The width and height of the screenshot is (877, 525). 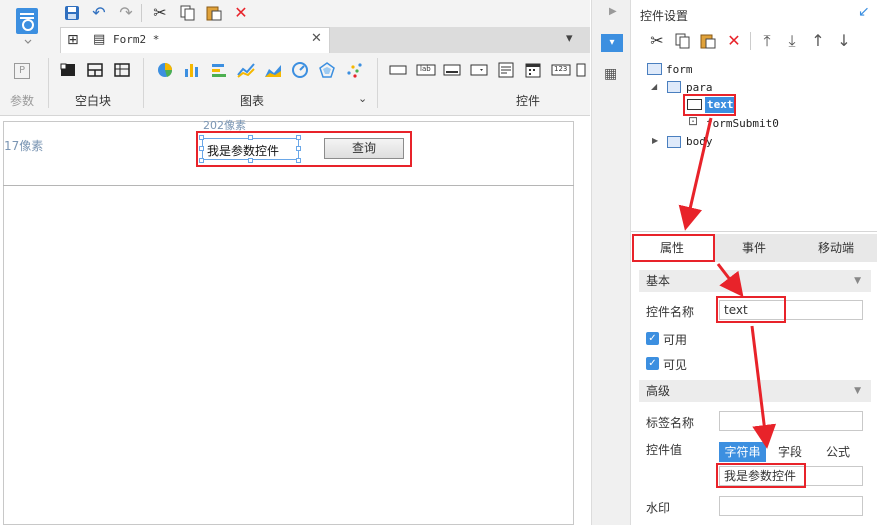 I want to click on arrow-tab-to-name, so click(x=730, y=280).